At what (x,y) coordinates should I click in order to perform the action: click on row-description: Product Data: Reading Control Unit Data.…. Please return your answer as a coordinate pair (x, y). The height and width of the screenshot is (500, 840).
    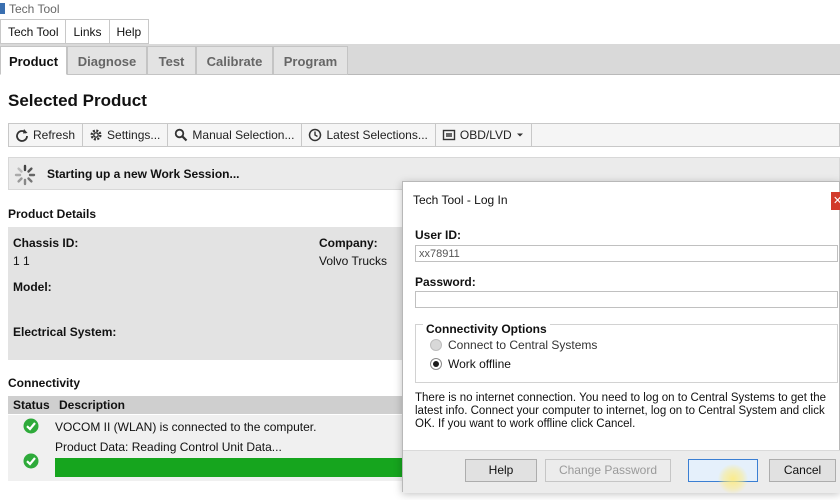
    Looking at the image, I should click on (168, 447).